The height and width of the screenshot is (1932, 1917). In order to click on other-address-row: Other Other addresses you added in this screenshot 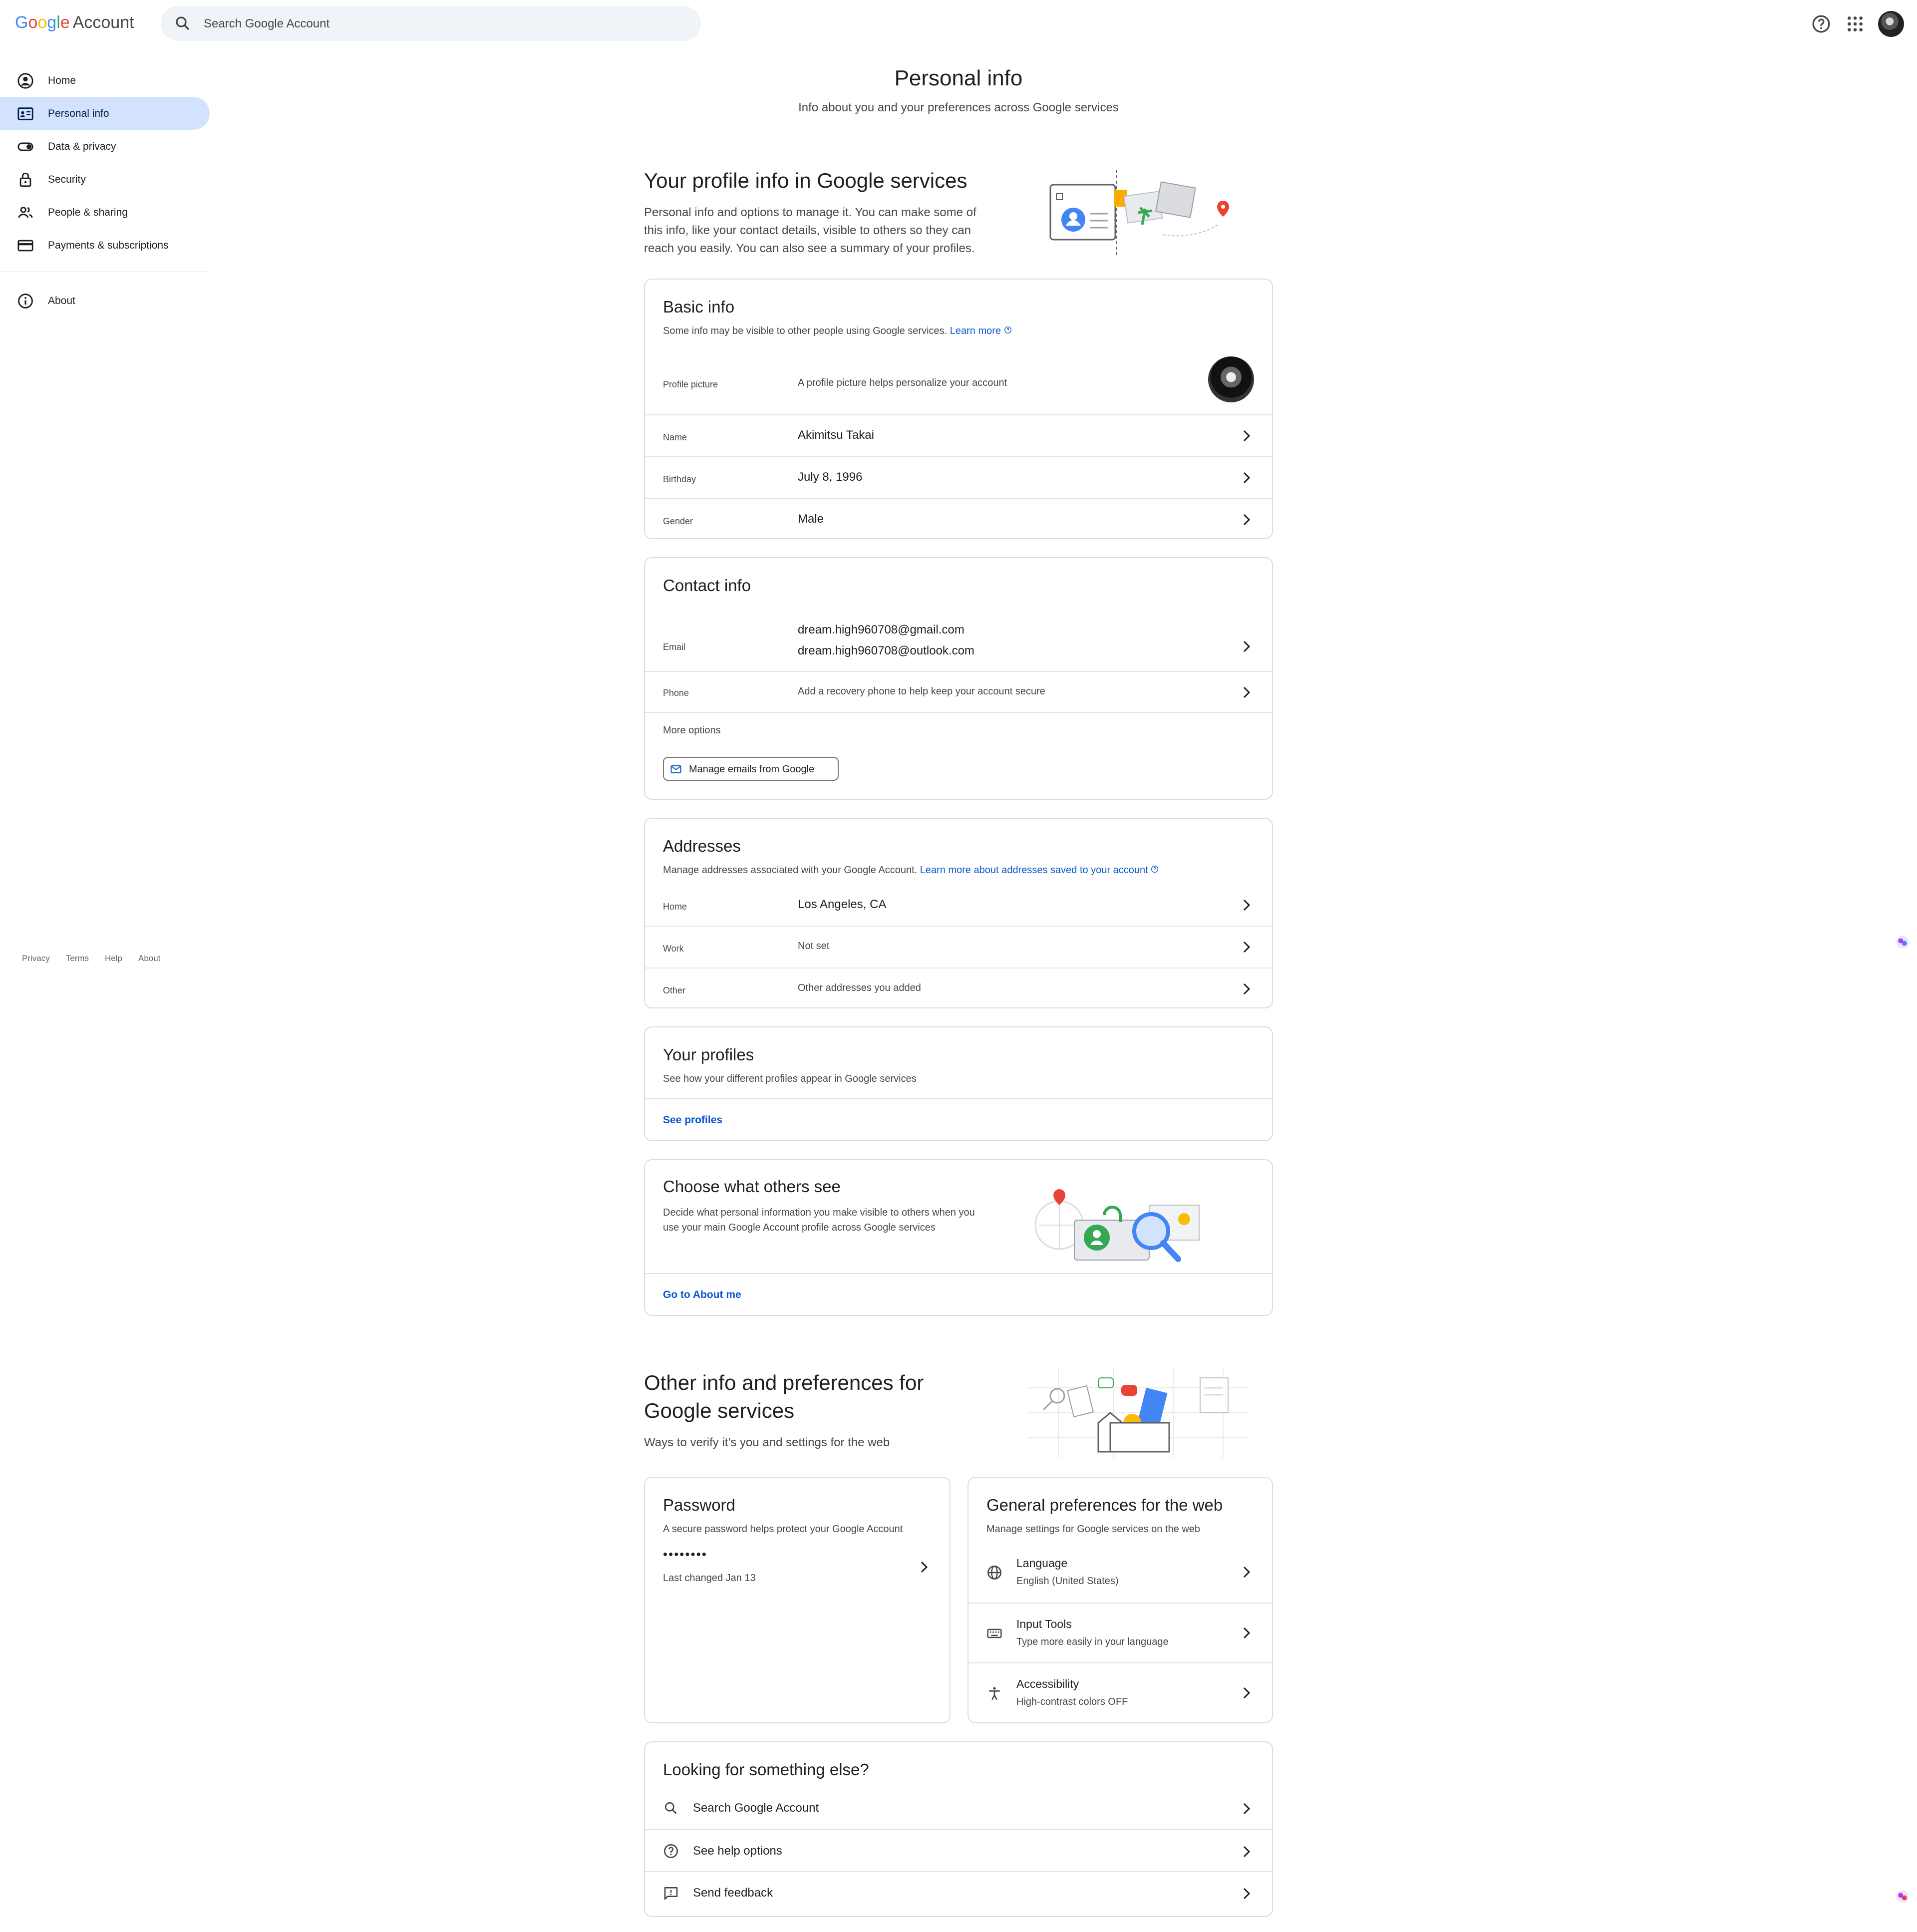, I will do `click(958, 987)`.